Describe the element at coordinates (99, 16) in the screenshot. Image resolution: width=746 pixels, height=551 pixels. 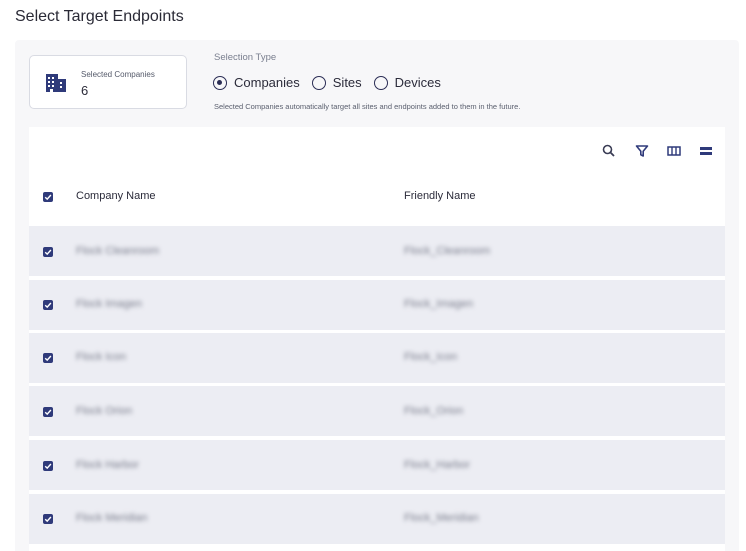
I see `page-title: Select Target Endpoints` at that location.